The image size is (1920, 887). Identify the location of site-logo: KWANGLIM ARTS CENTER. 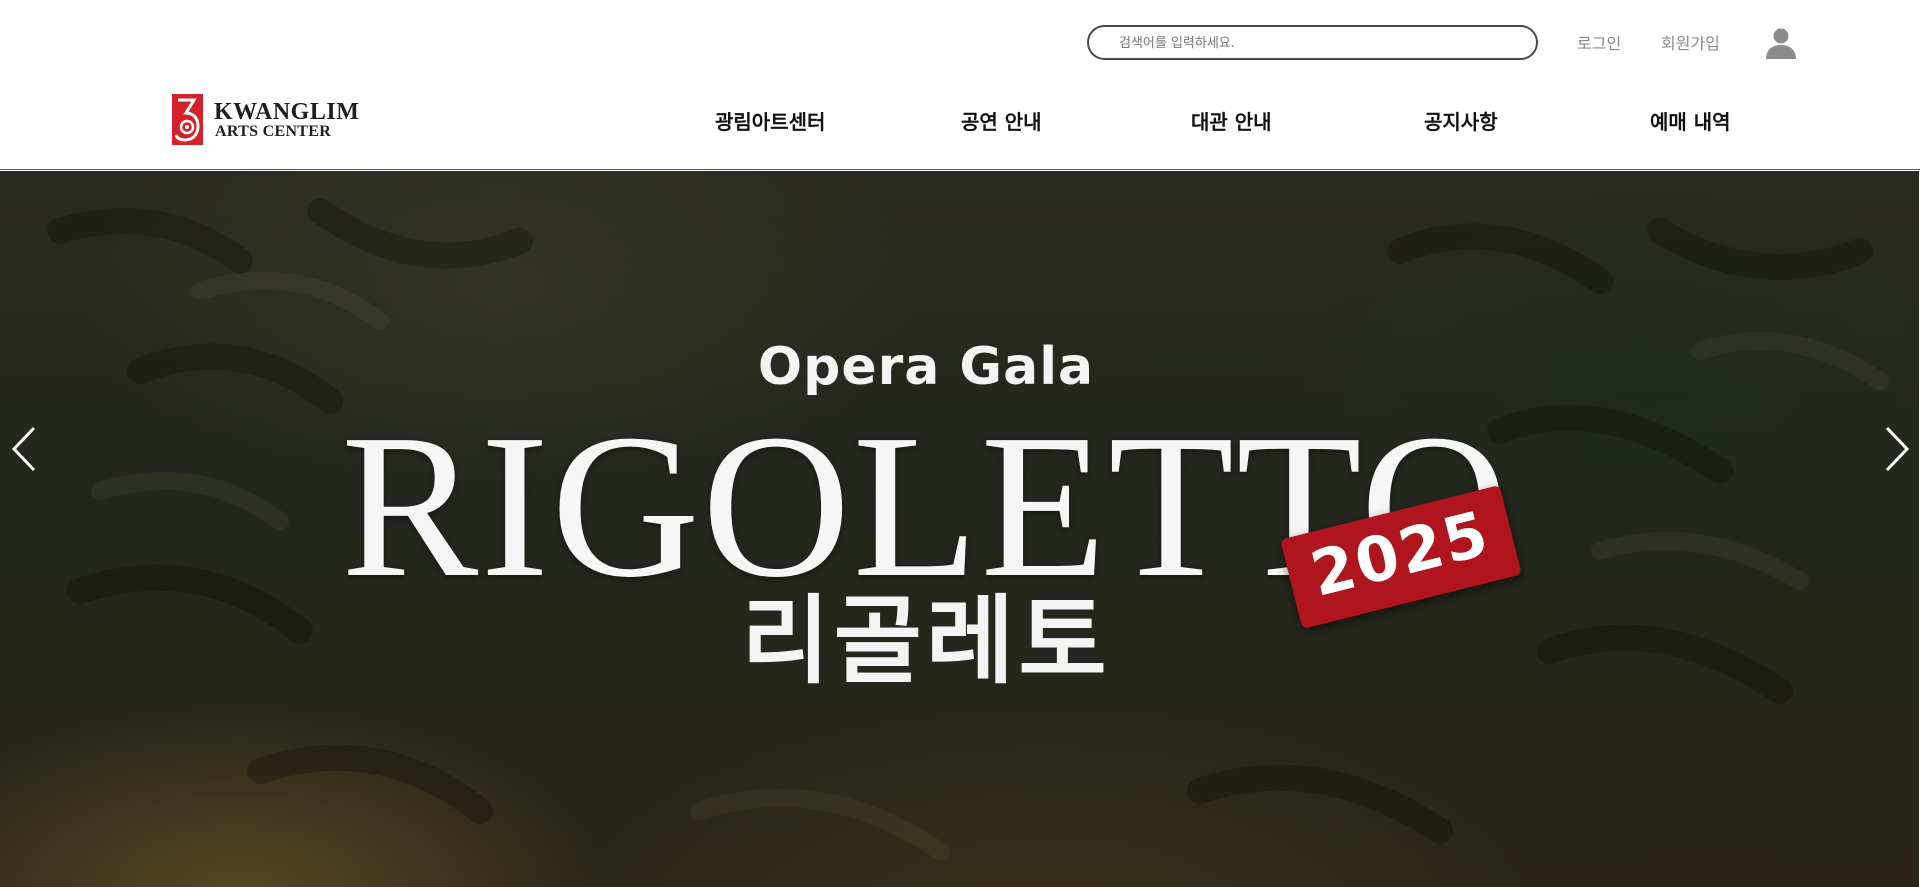
(272, 120).